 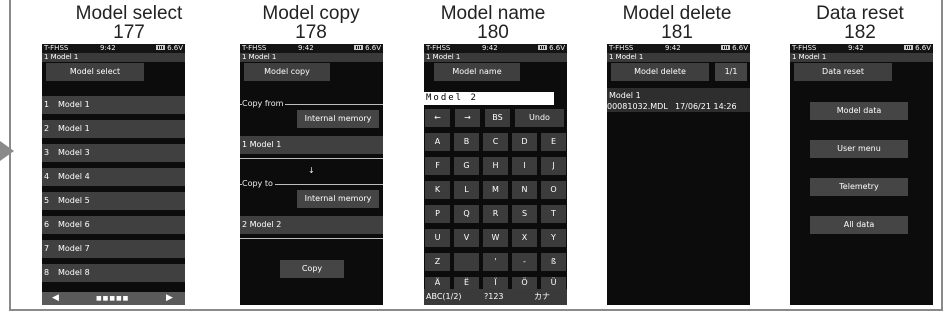 I want to click on key-o: O, so click(x=553, y=190).